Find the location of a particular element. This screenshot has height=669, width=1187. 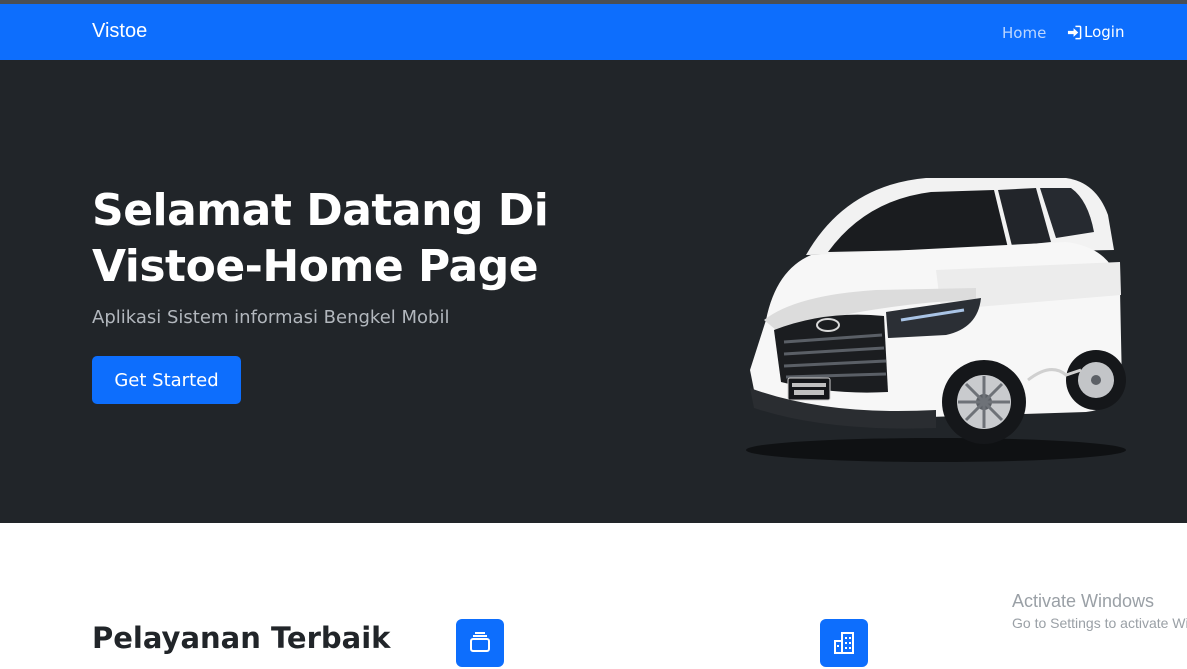

get-started-button: Get Started is located at coordinates (166, 380).